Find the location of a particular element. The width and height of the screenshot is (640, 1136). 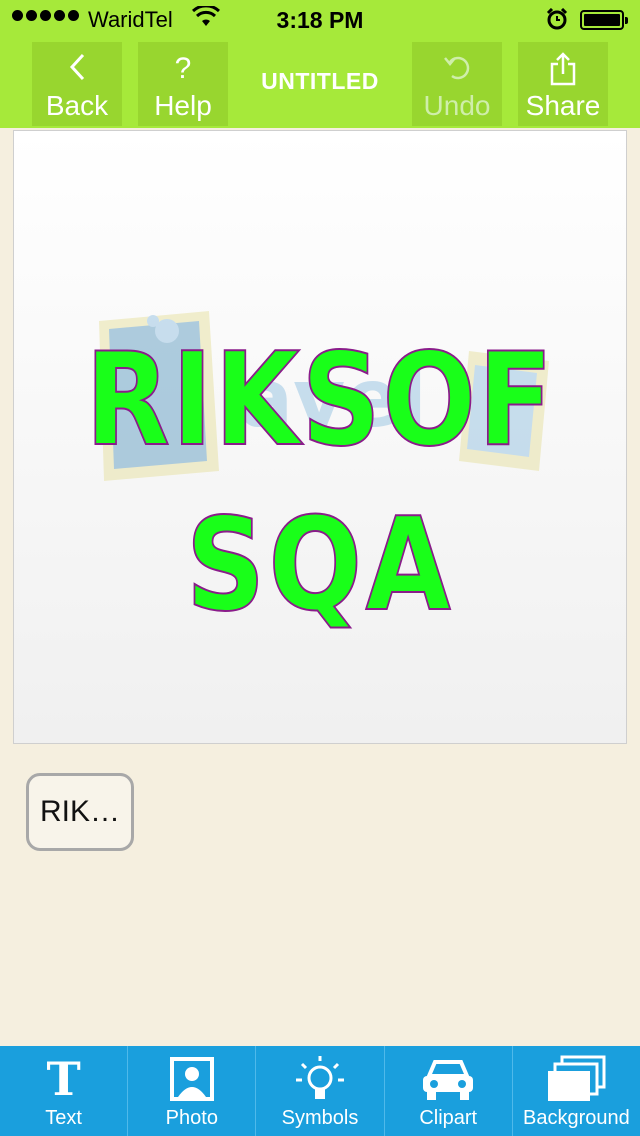

text-tool-label: Text is located at coordinates (63, 1118).